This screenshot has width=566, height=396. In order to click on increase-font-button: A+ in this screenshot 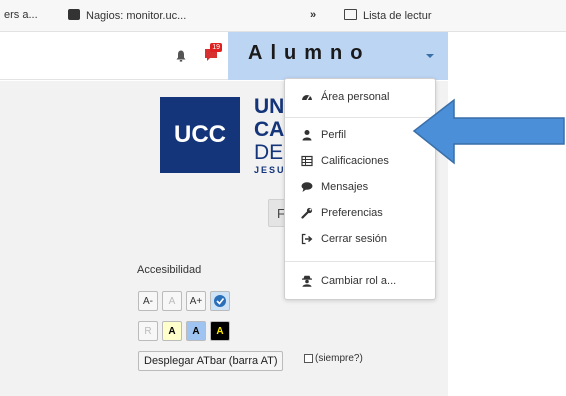, I will do `click(196, 301)`.